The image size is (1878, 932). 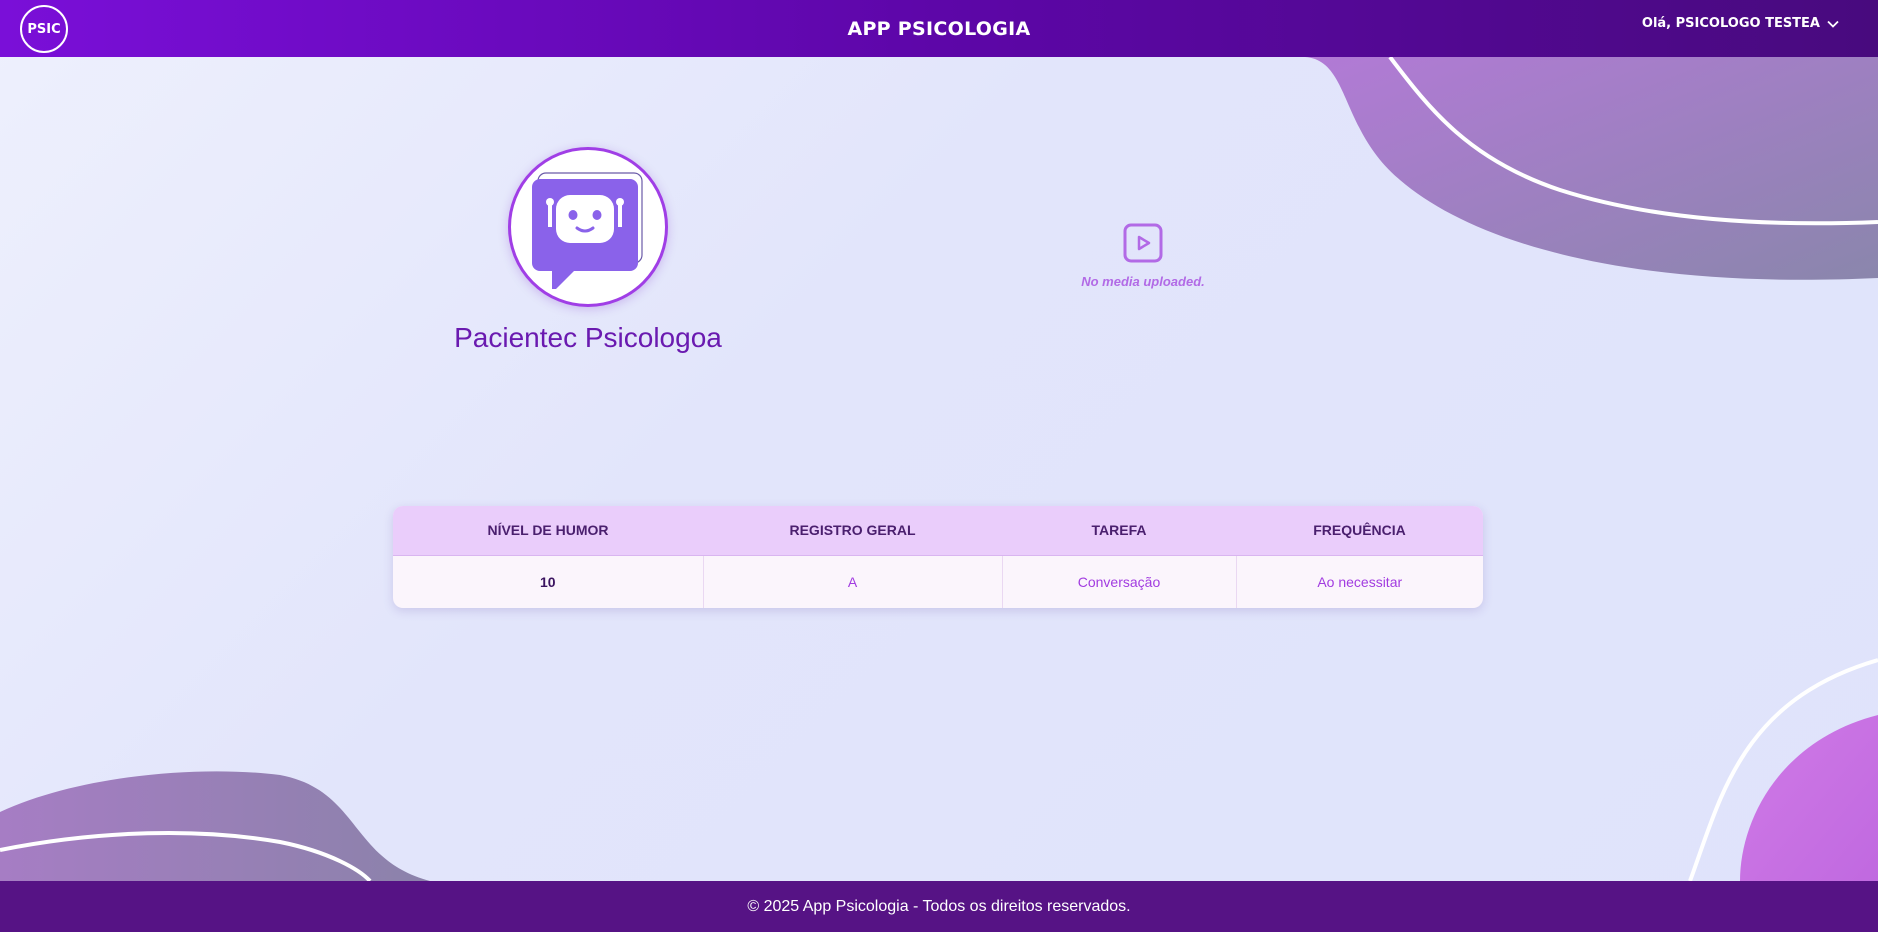 I want to click on user-menu-dropdown: Olá, PSICOLOGO TESTEA, so click(x=1741, y=23).